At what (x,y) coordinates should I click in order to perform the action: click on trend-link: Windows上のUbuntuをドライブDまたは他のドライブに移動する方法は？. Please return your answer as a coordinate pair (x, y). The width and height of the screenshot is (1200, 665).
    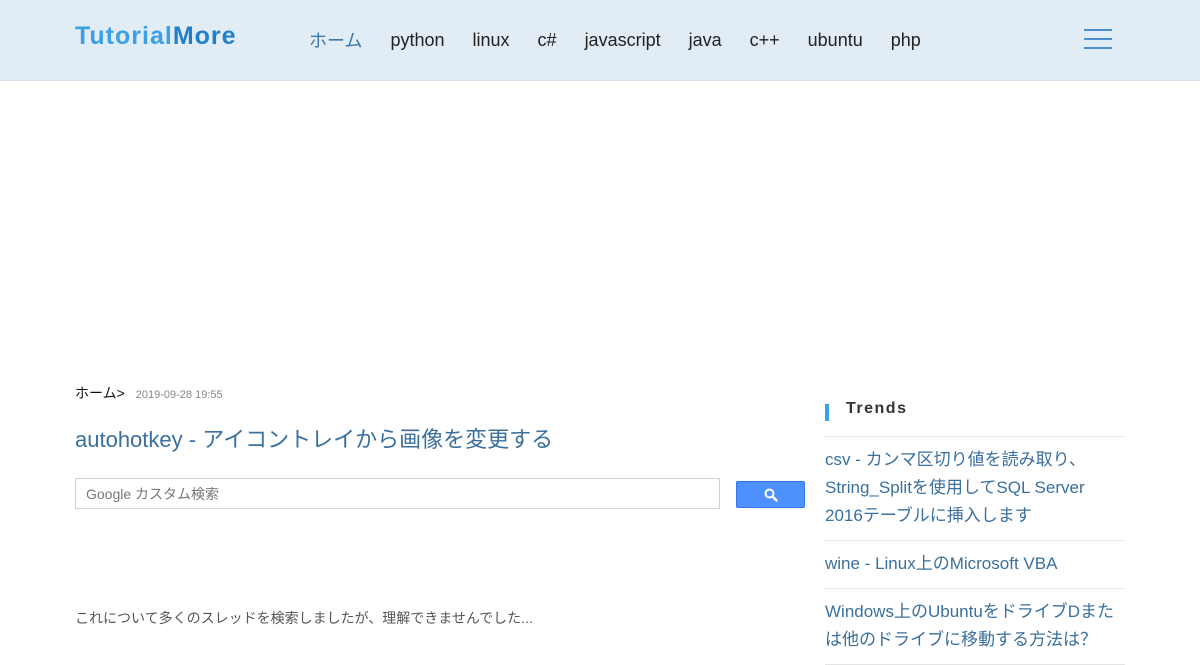
    Looking at the image, I should click on (969, 625).